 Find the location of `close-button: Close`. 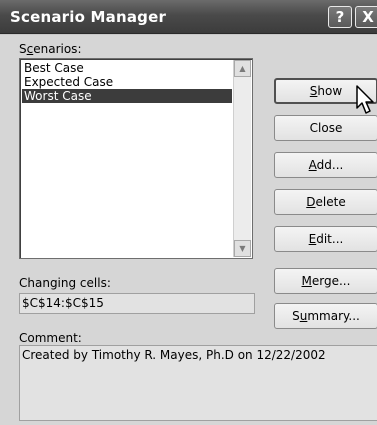

close-button: Close is located at coordinates (325, 128).